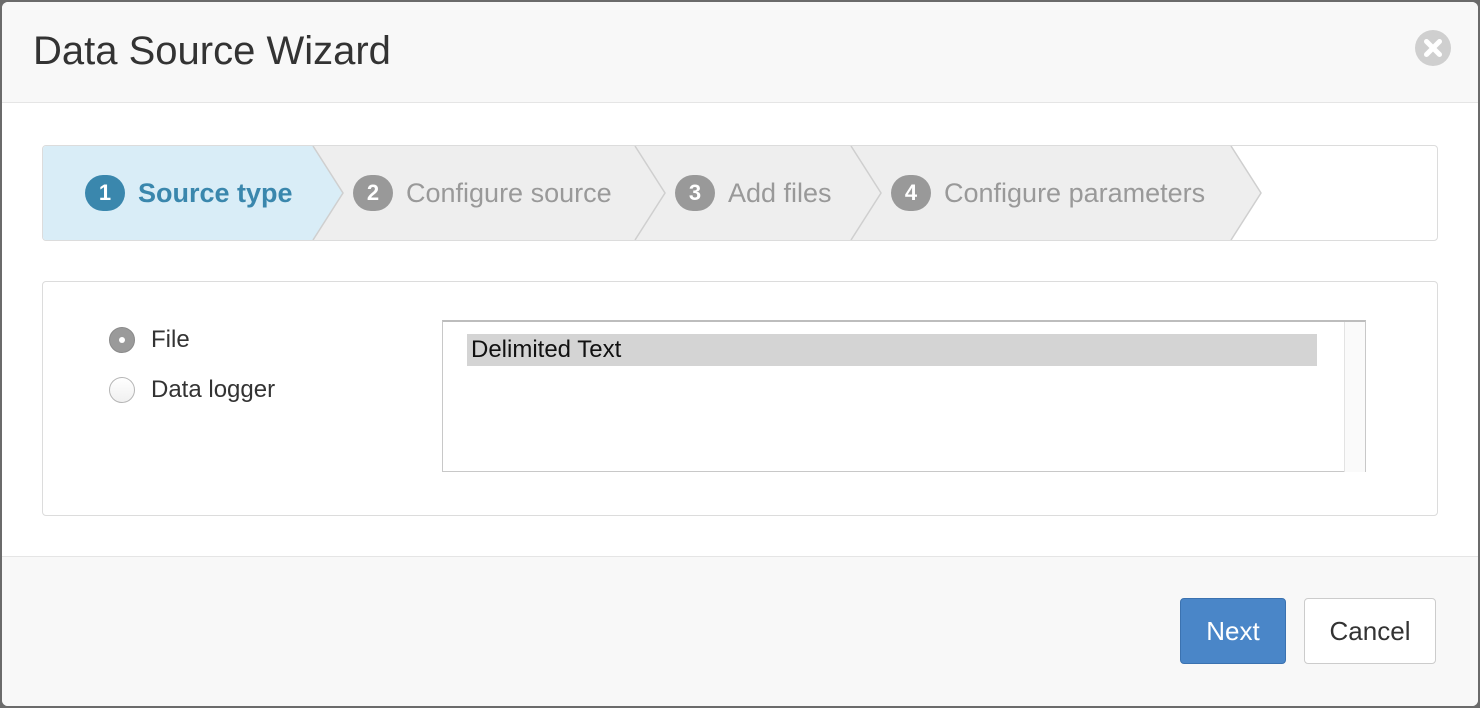  What do you see at coordinates (1075, 192) in the screenshot?
I see `step-label: Configure parameters` at bounding box center [1075, 192].